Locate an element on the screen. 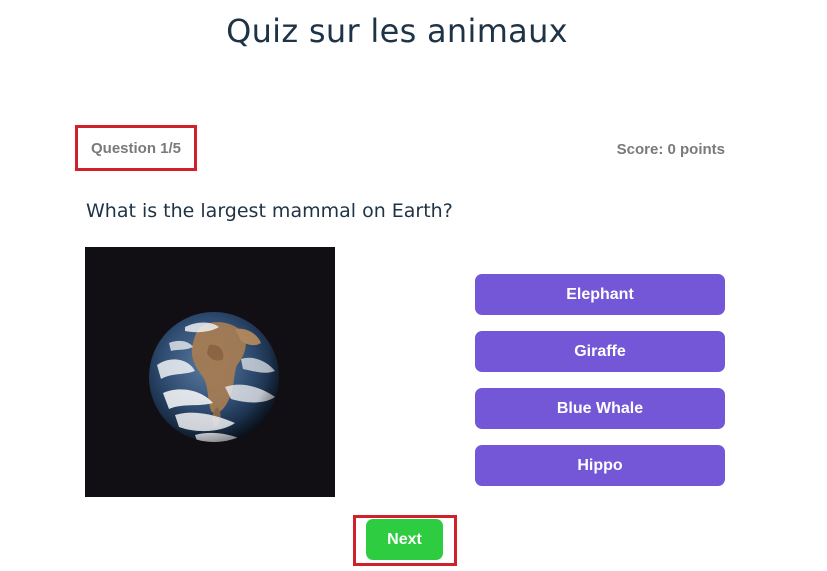  question-counter: Question 1/5 is located at coordinates (136, 148).